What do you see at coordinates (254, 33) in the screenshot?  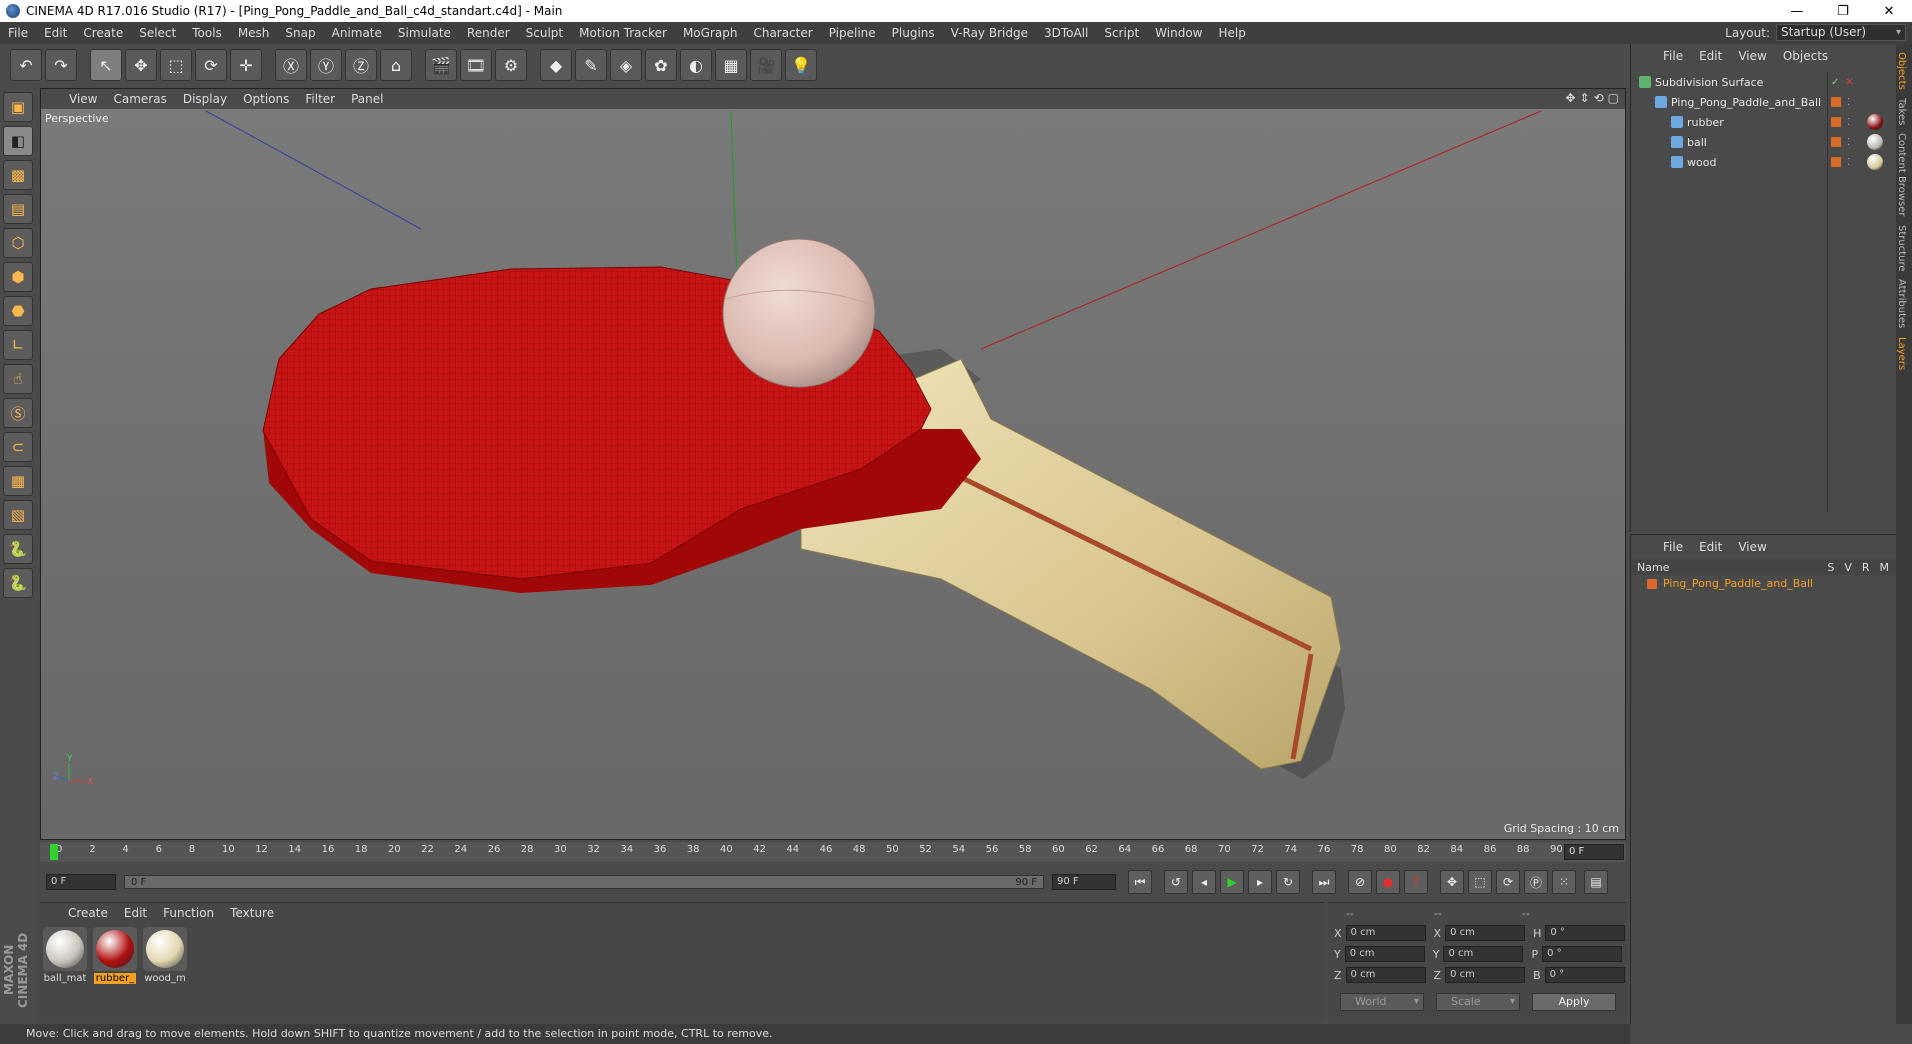 I see `menu-mesh: Mesh` at bounding box center [254, 33].